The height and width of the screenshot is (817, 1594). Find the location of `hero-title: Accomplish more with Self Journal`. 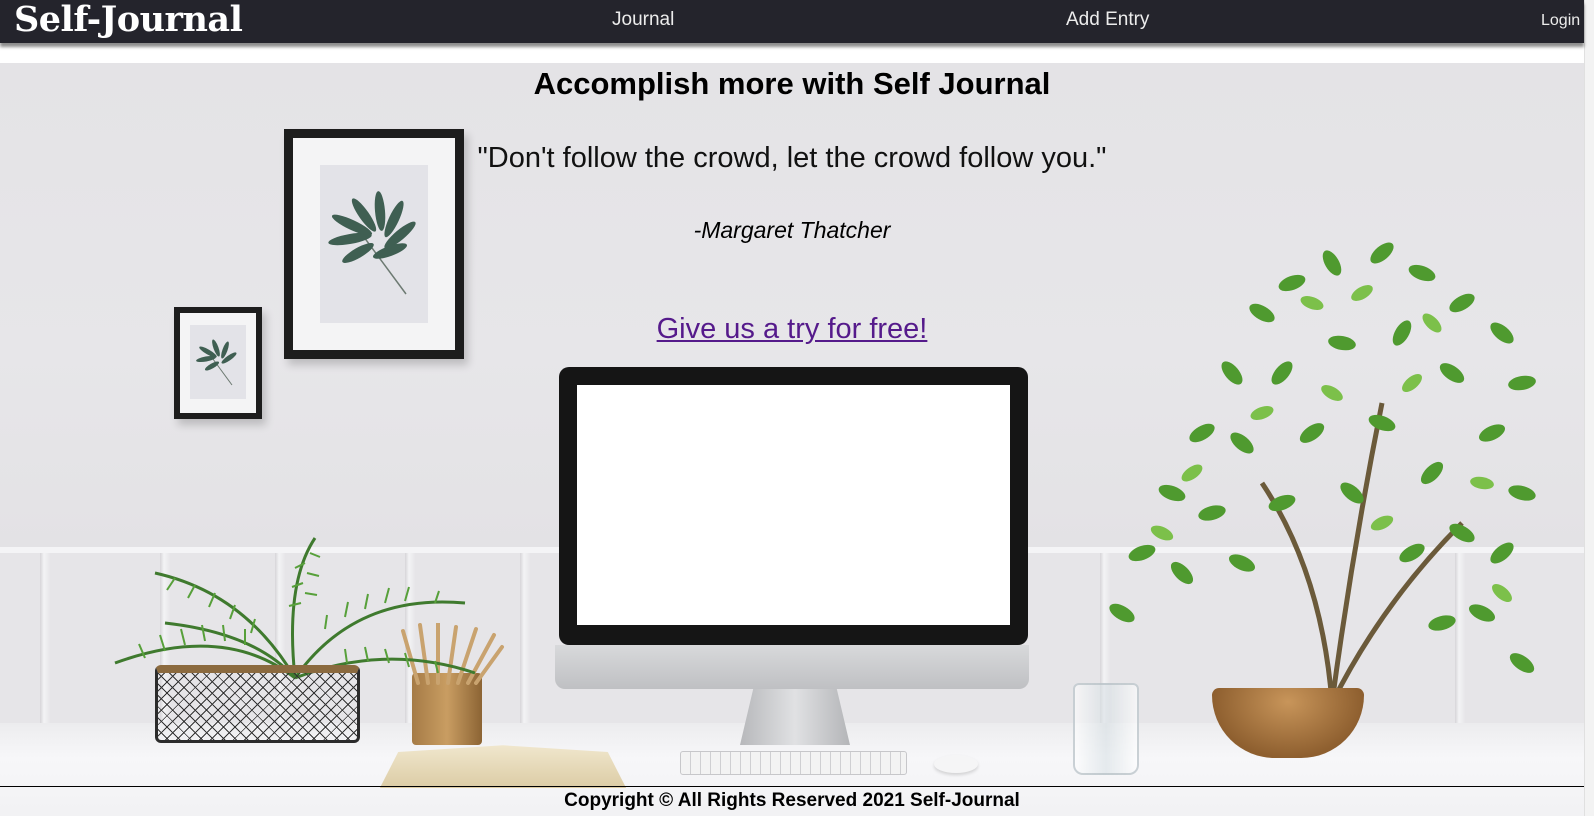

hero-title: Accomplish more with Self Journal is located at coordinates (792, 83).